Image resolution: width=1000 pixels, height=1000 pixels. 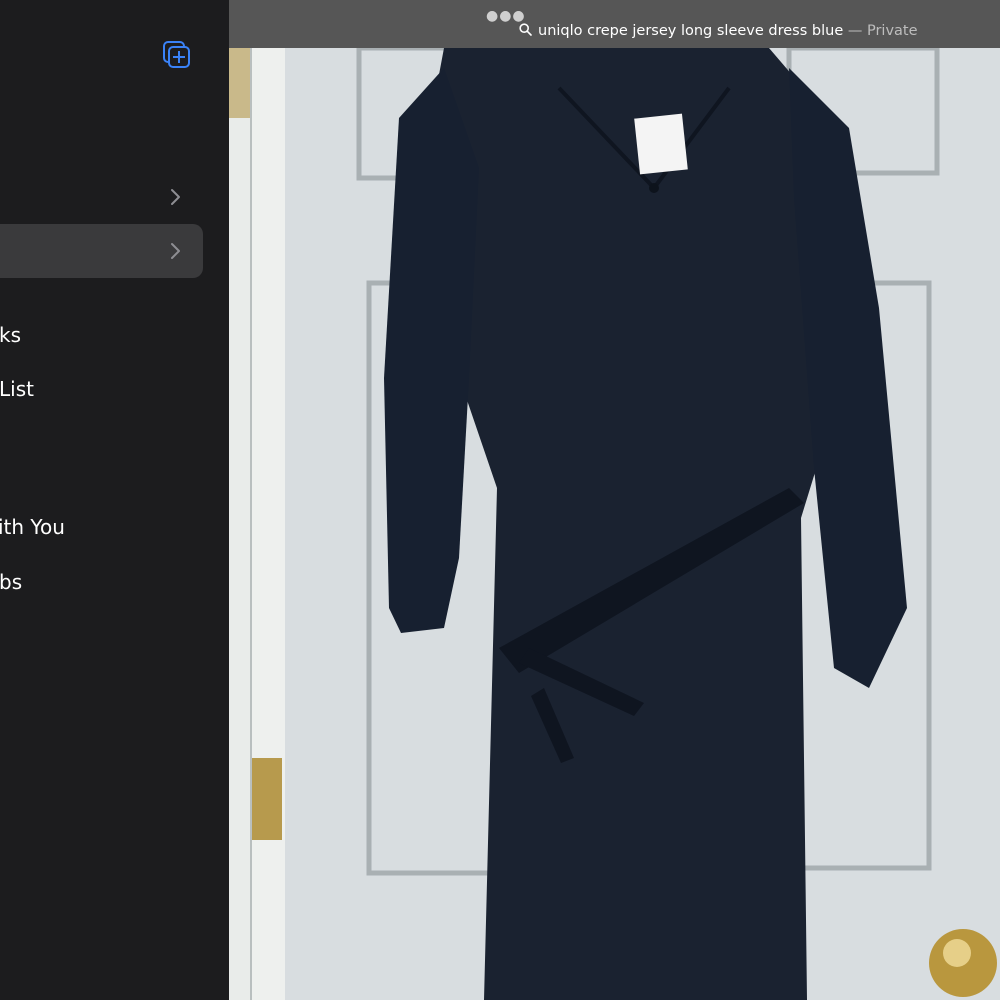 What do you see at coordinates (17, 389) in the screenshot?
I see `sidebar-item-label: List` at bounding box center [17, 389].